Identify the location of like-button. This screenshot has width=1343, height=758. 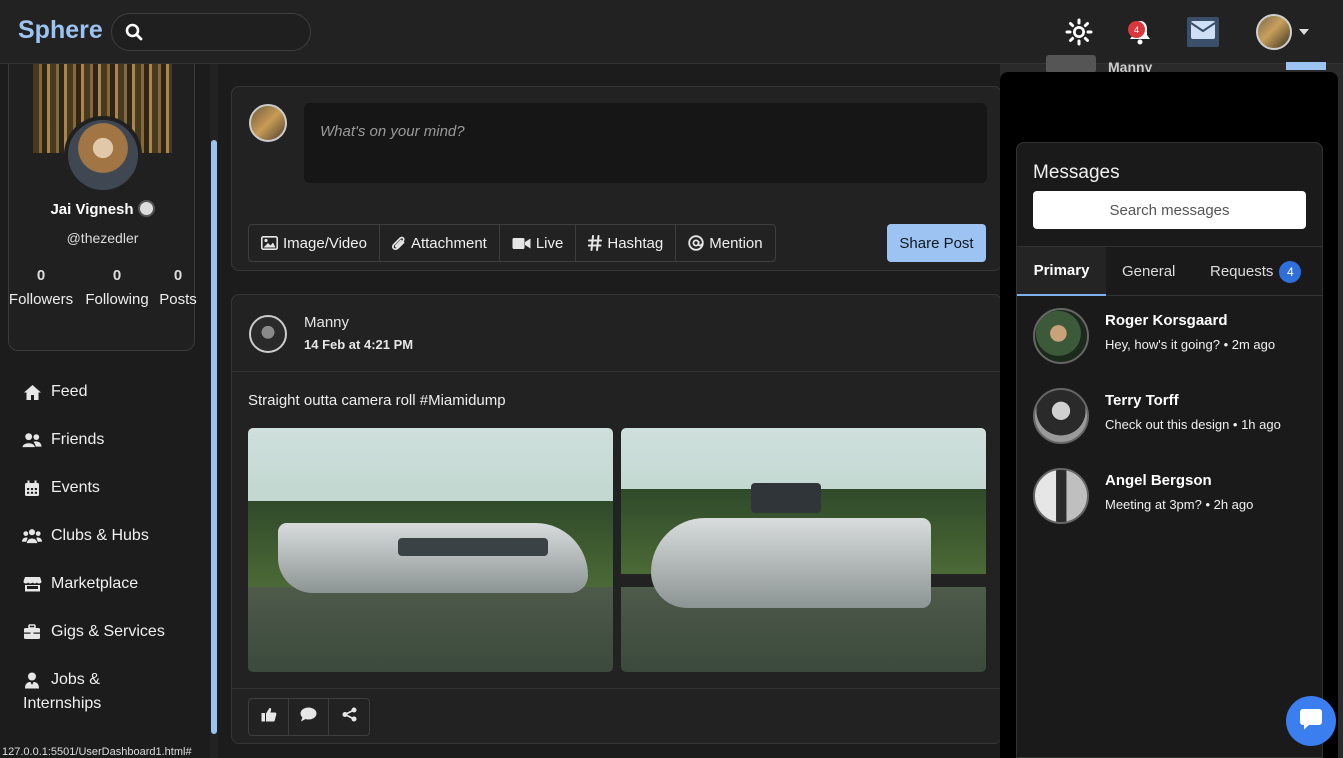
(269, 717).